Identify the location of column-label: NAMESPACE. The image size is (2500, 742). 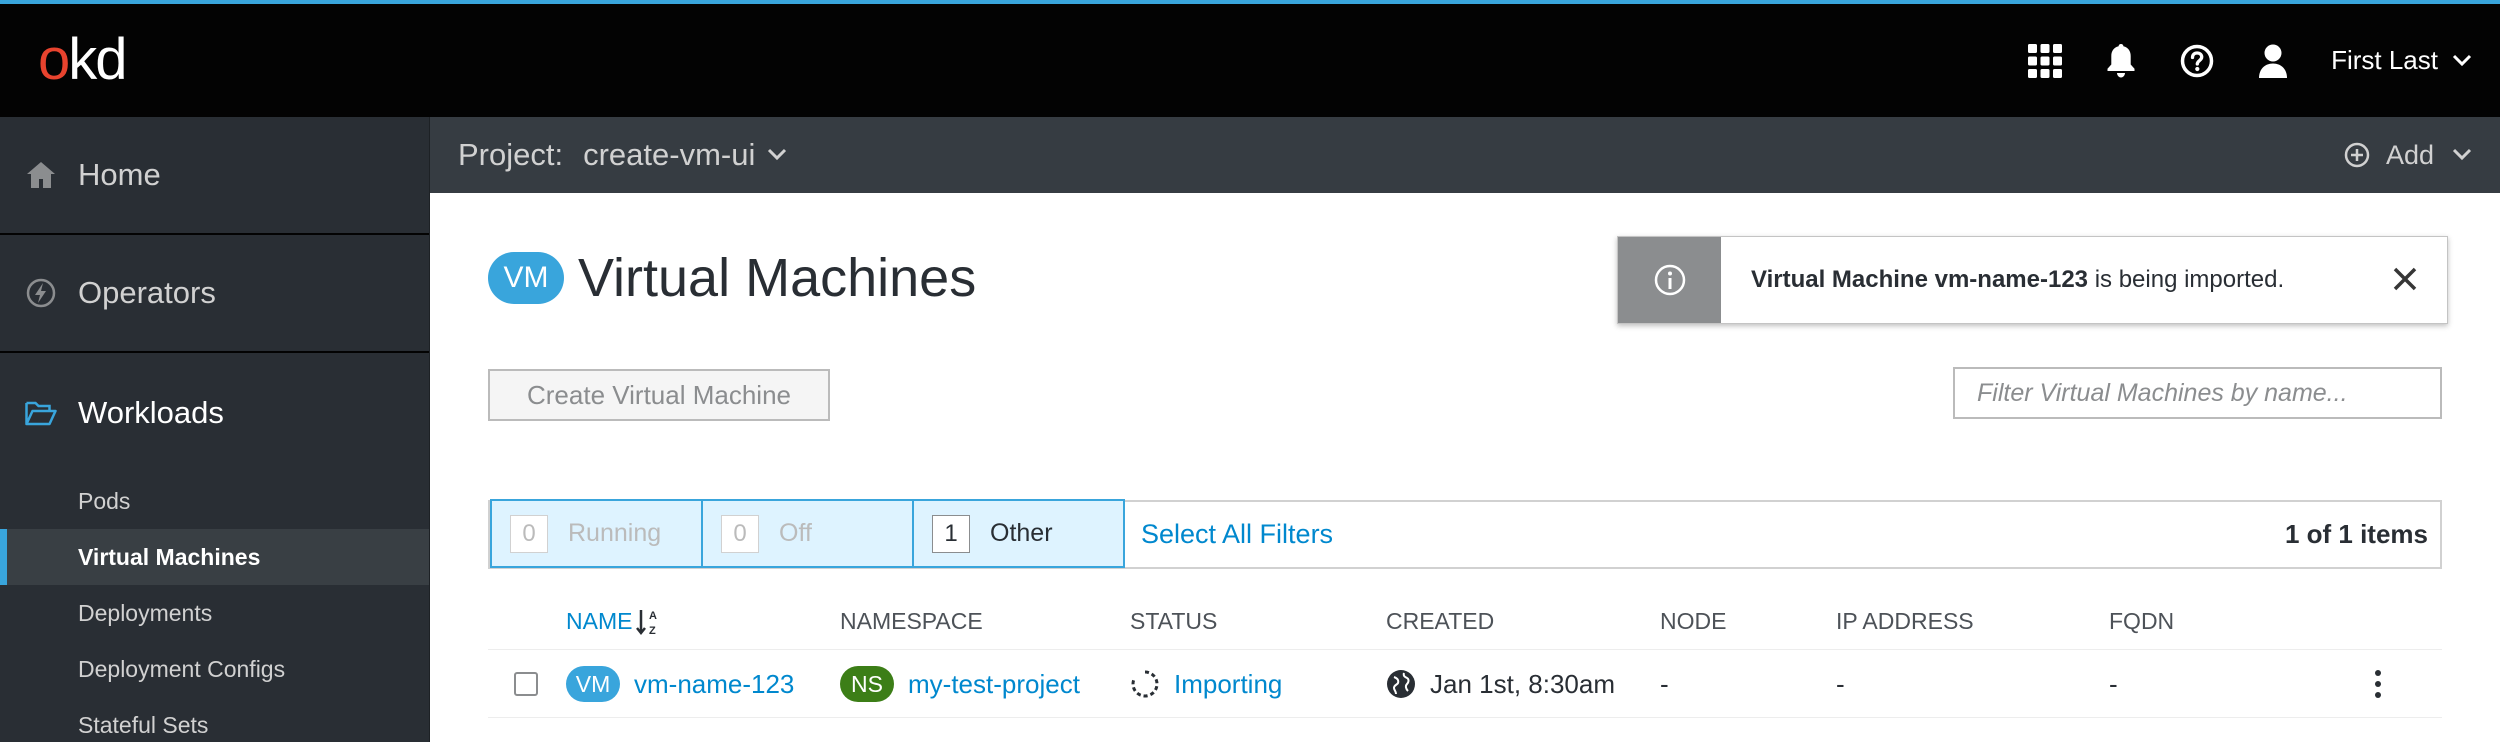
(911, 621).